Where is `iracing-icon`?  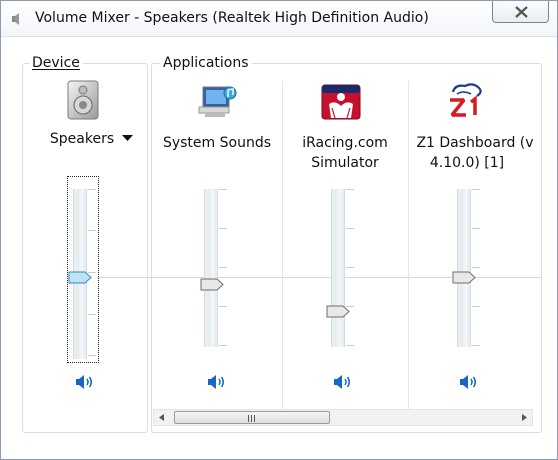 iracing-icon is located at coordinates (341, 102).